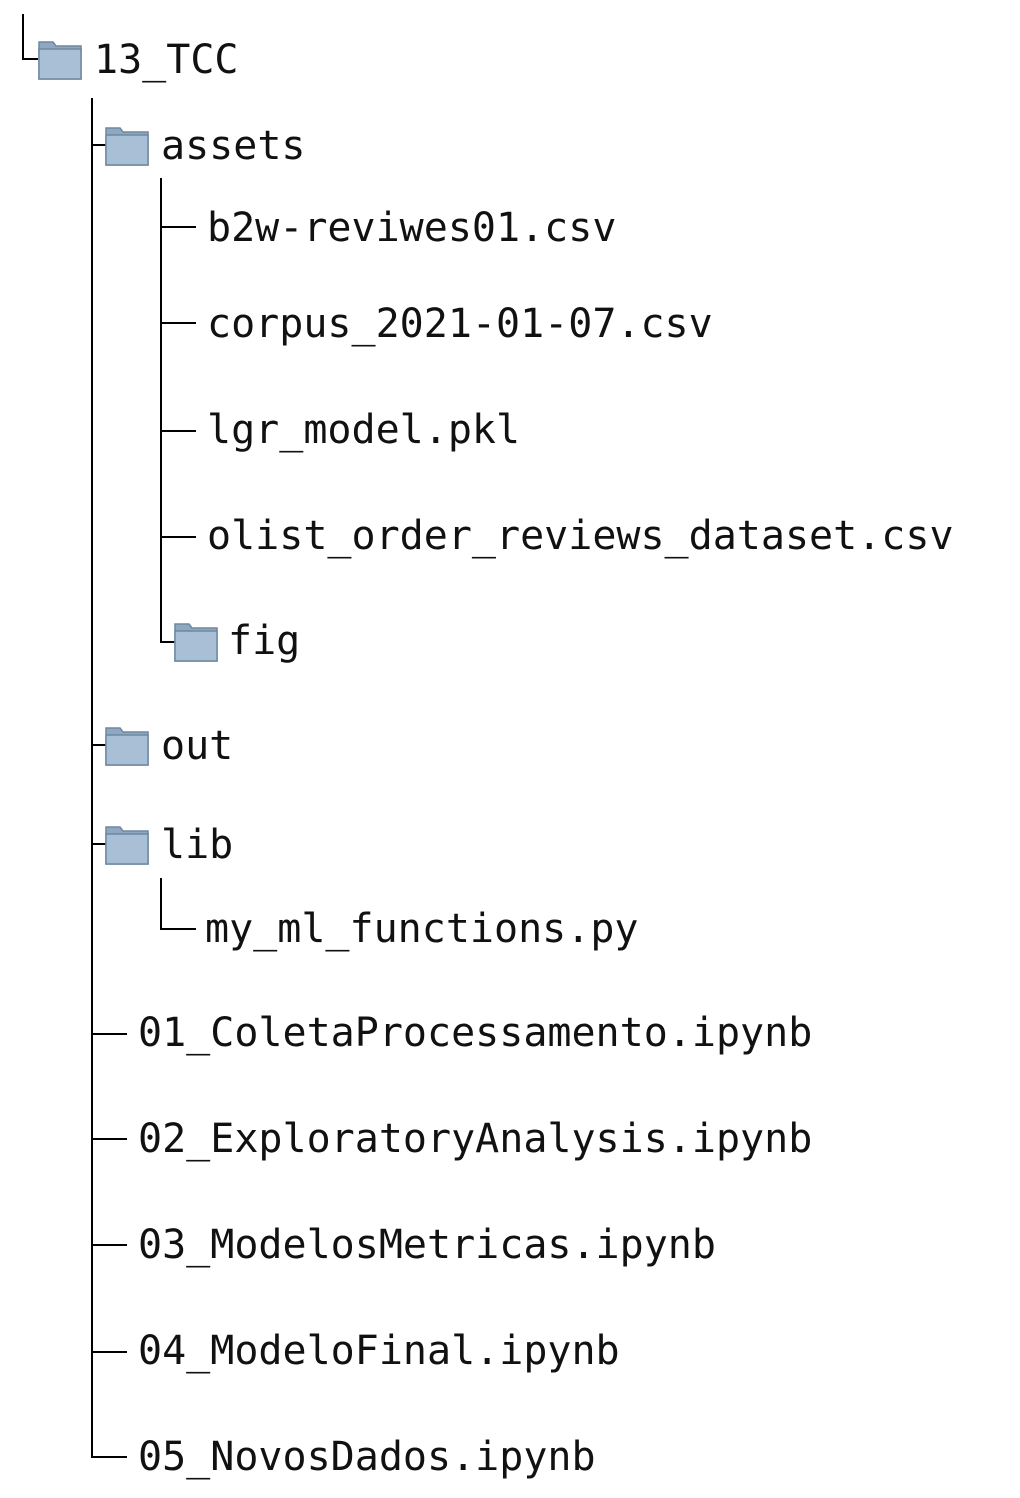 The image size is (1020, 1498). Describe the element at coordinates (161, 410) in the screenshot. I see `connector-assets-vertical` at that location.